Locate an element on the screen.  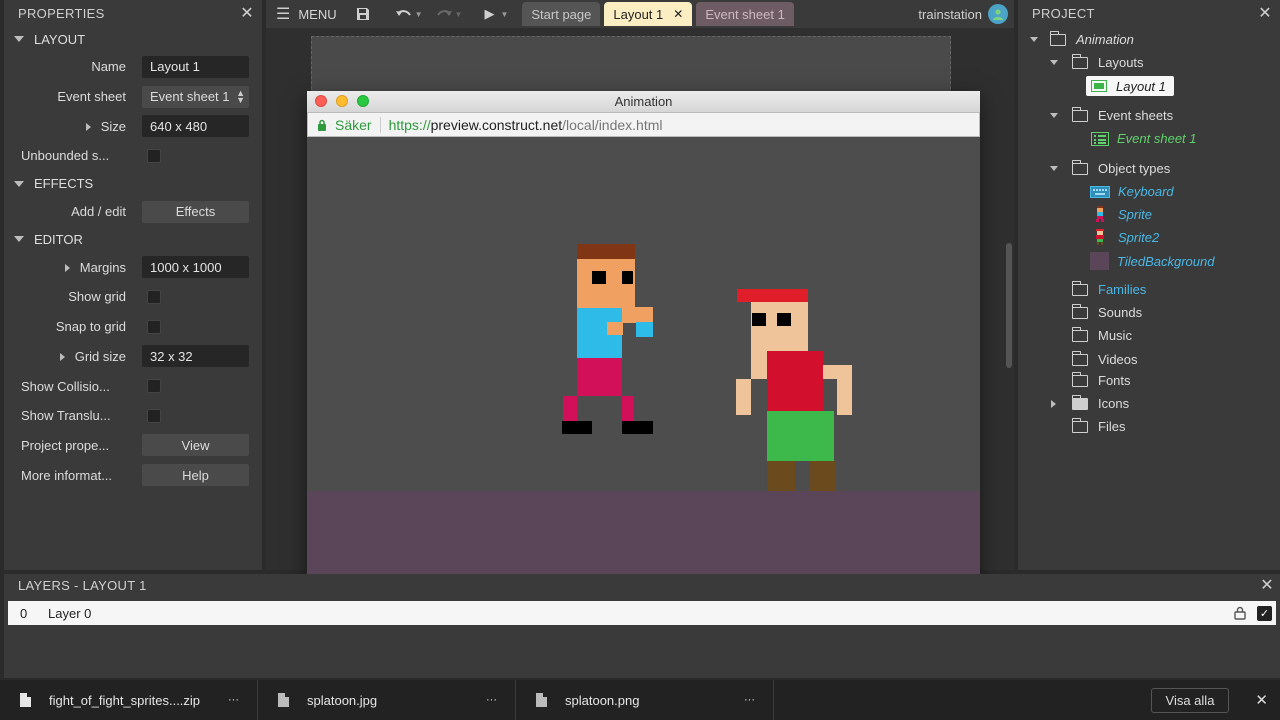
tree-item-layout-1: Layout 1 is located at coordinates (1130, 86).